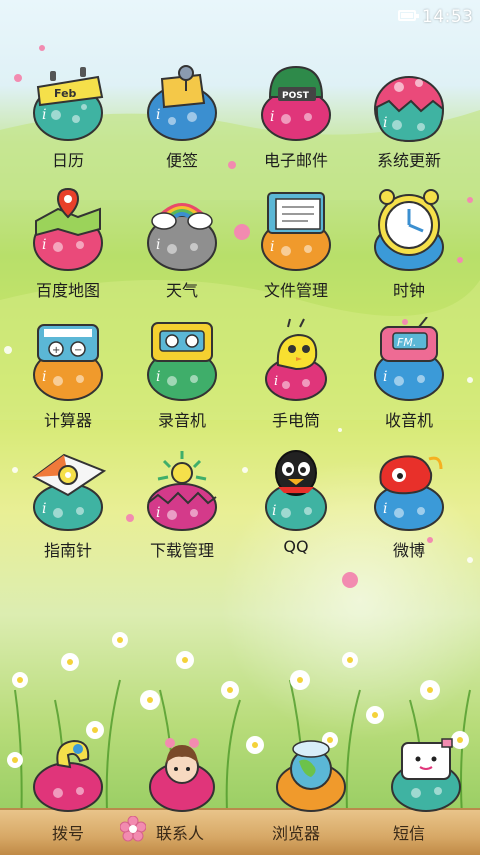 The width and height of the screenshot is (480, 855). Describe the element at coordinates (67, 290) in the screenshot. I see `app-label: 百度地图` at that location.